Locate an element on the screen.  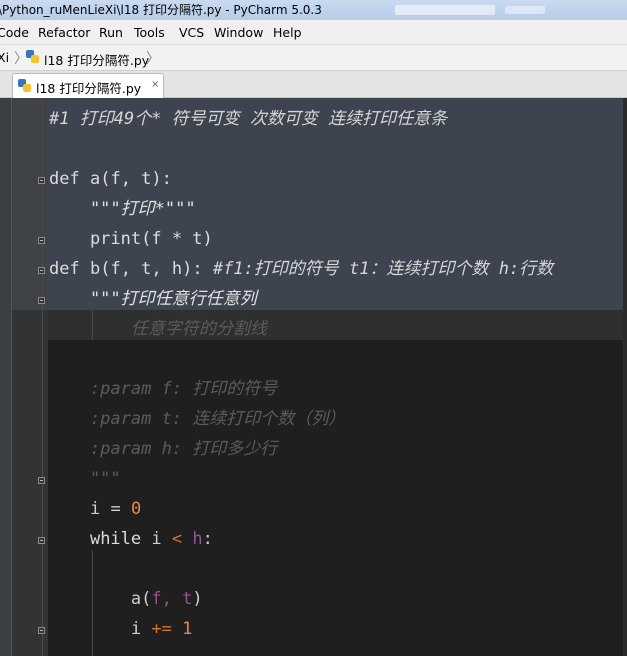
number: 0 is located at coordinates (136, 509).